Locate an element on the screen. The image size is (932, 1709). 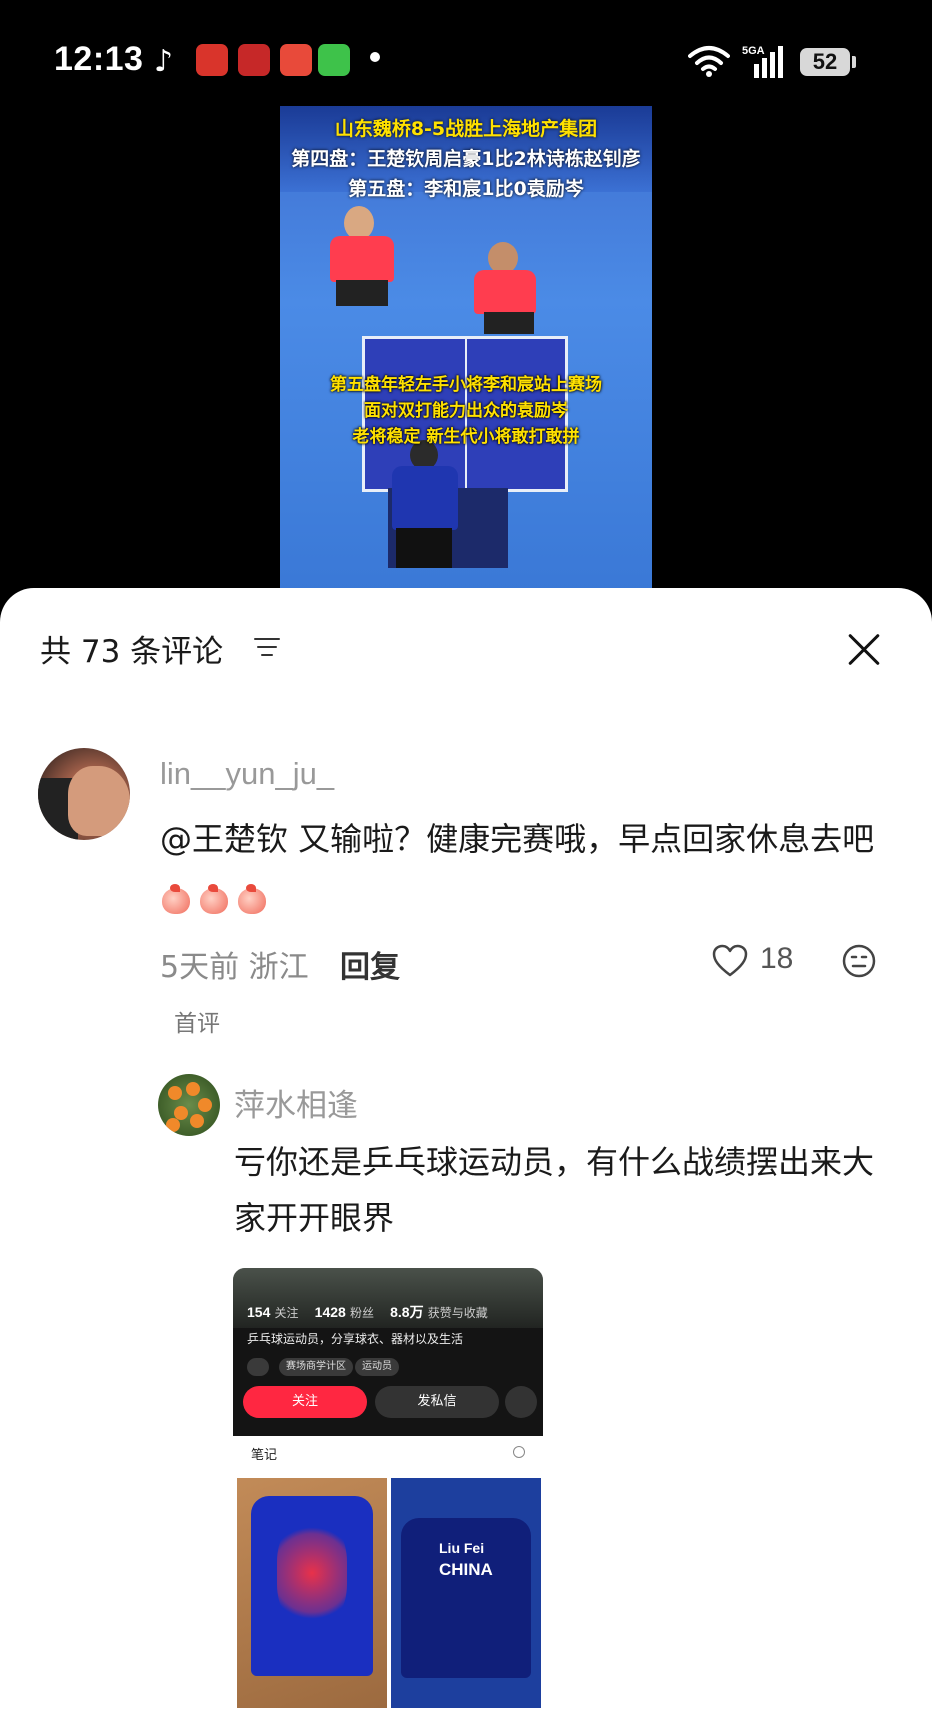
video-caption: 老将稳定 新生代小将敢打敢拼 is located at coordinates (466, 437).